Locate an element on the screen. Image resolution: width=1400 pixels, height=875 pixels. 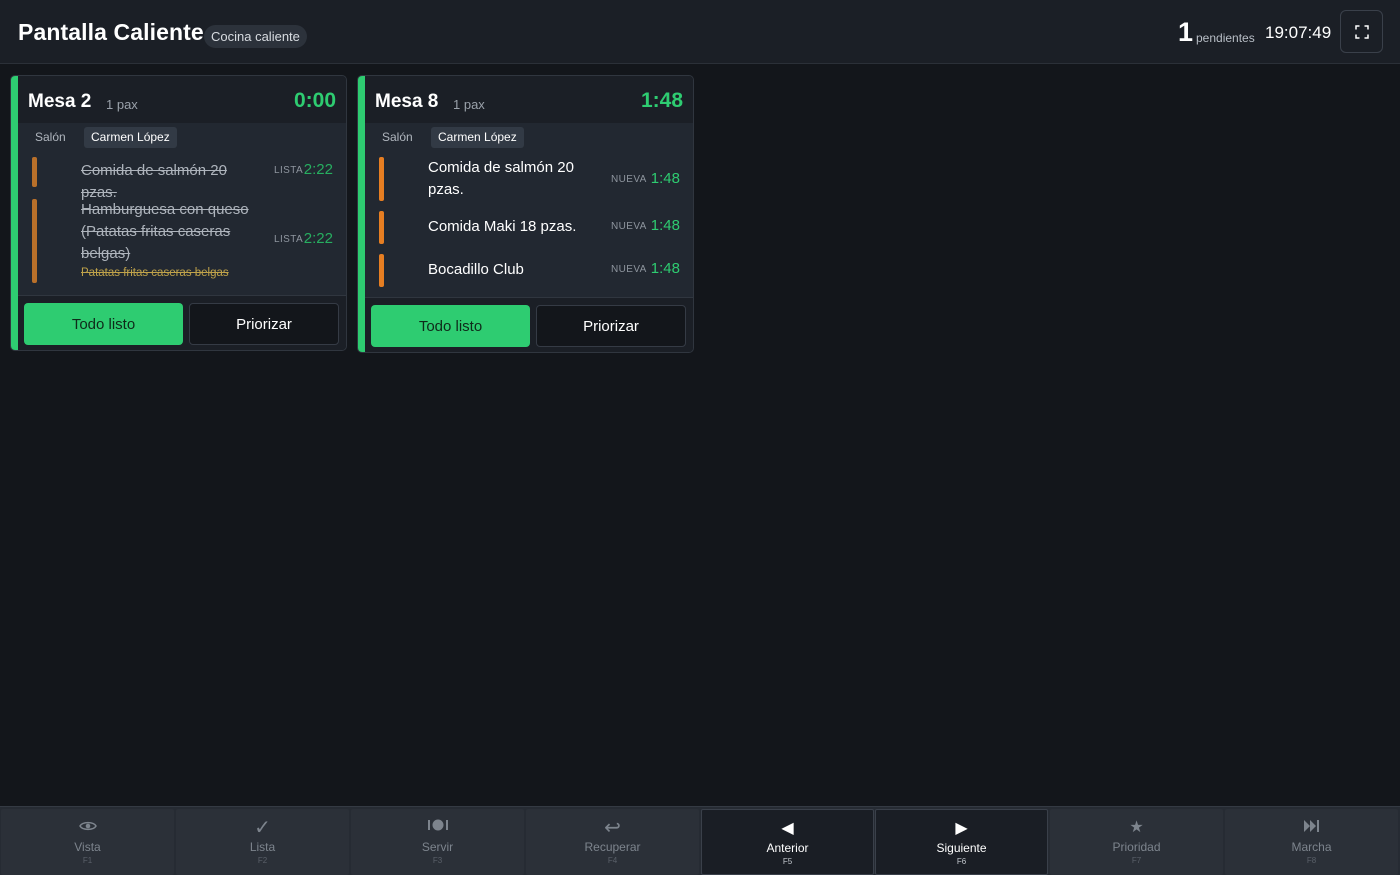
tool-label: Marcha is located at coordinates (1311, 847).